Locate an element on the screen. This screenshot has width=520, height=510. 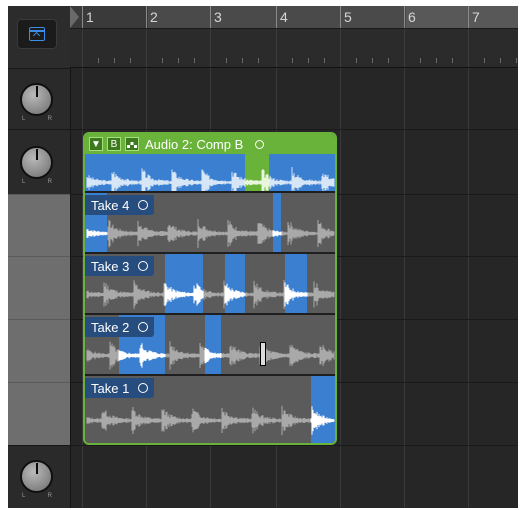
bar-number: 3 is located at coordinates (218, 17).